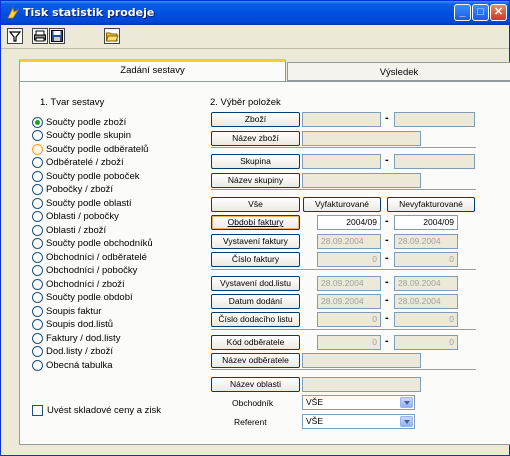  Describe the element at coordinates (343, 148) in the screenshot. I see `separator` at that location.